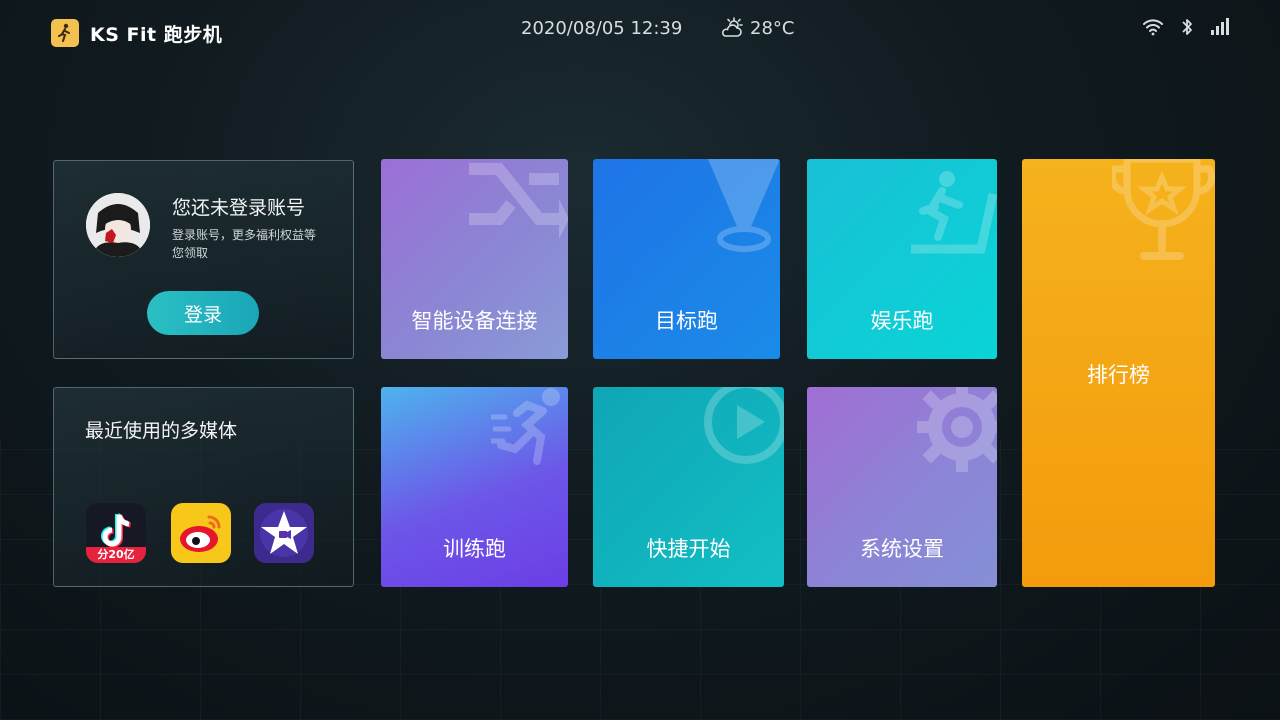 The width and height of the screenshot is (1280, 720). I want to click on imovie-app-icon, so click(284, 533).